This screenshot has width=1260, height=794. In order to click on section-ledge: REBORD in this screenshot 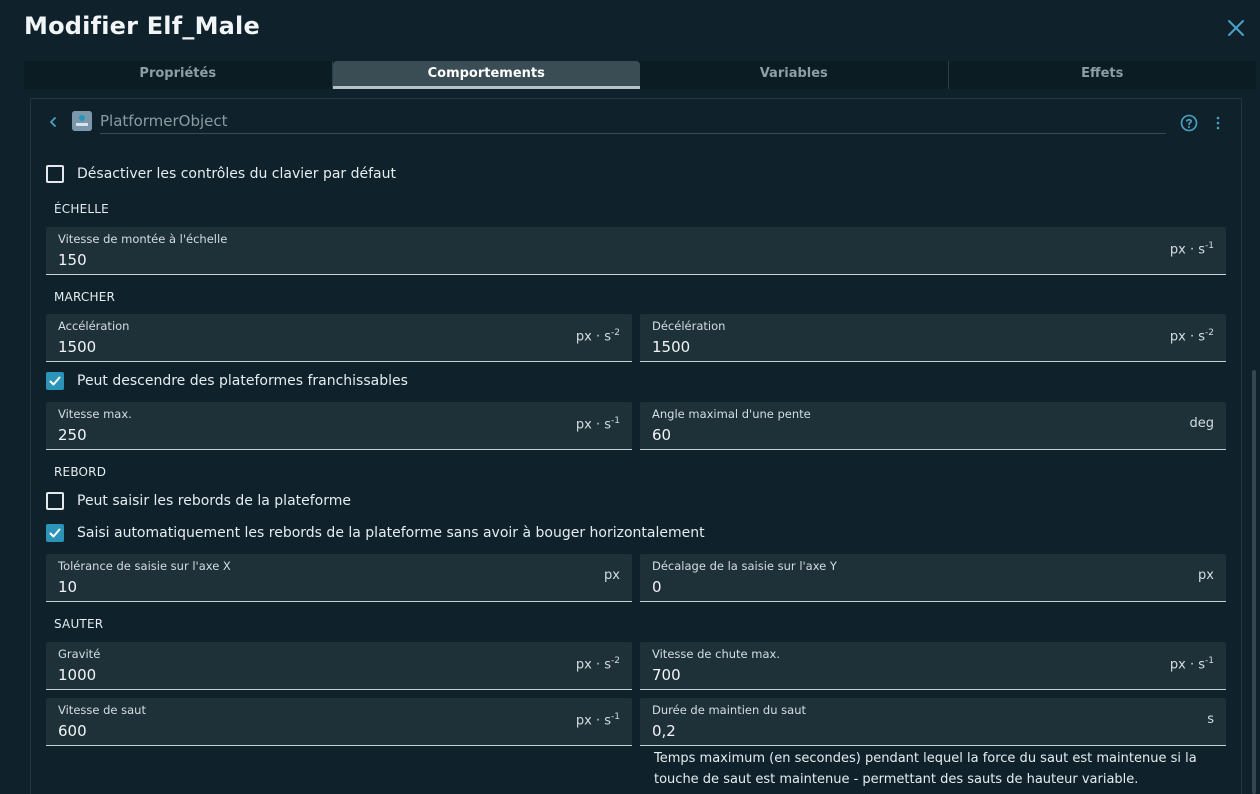, I will do `click(80, 472)`.